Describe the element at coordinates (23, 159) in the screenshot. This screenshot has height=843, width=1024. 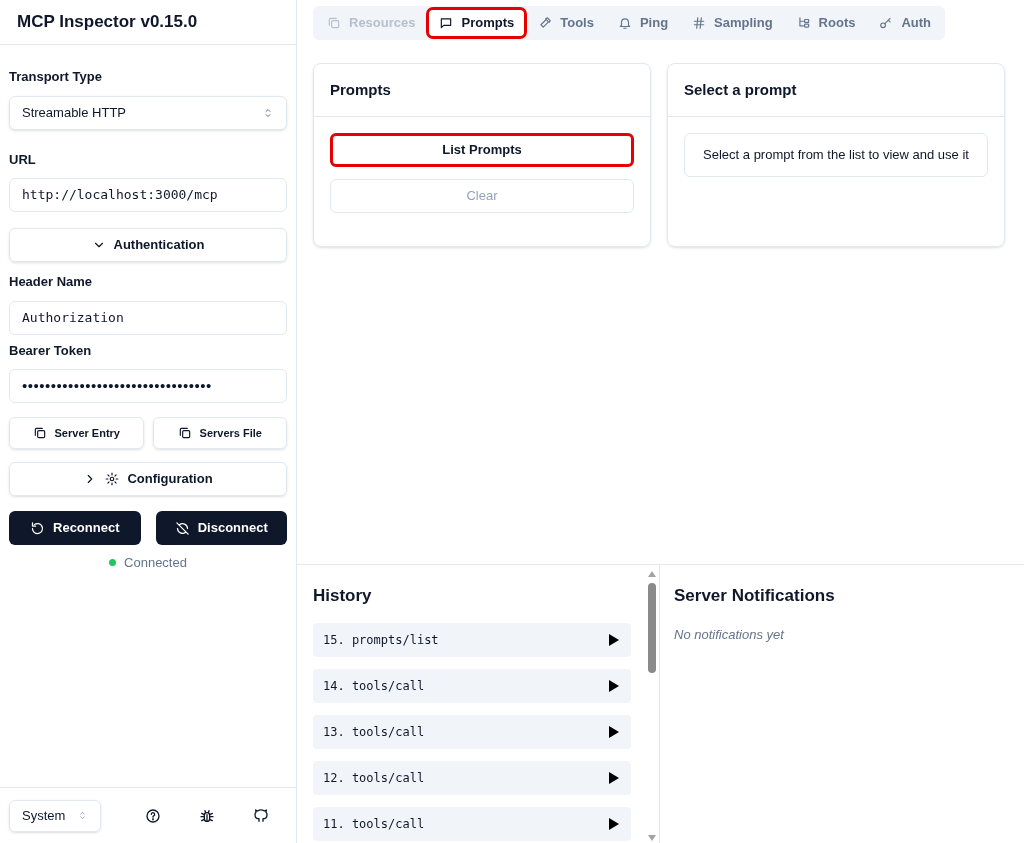
I see `field-label: URL` at that location.